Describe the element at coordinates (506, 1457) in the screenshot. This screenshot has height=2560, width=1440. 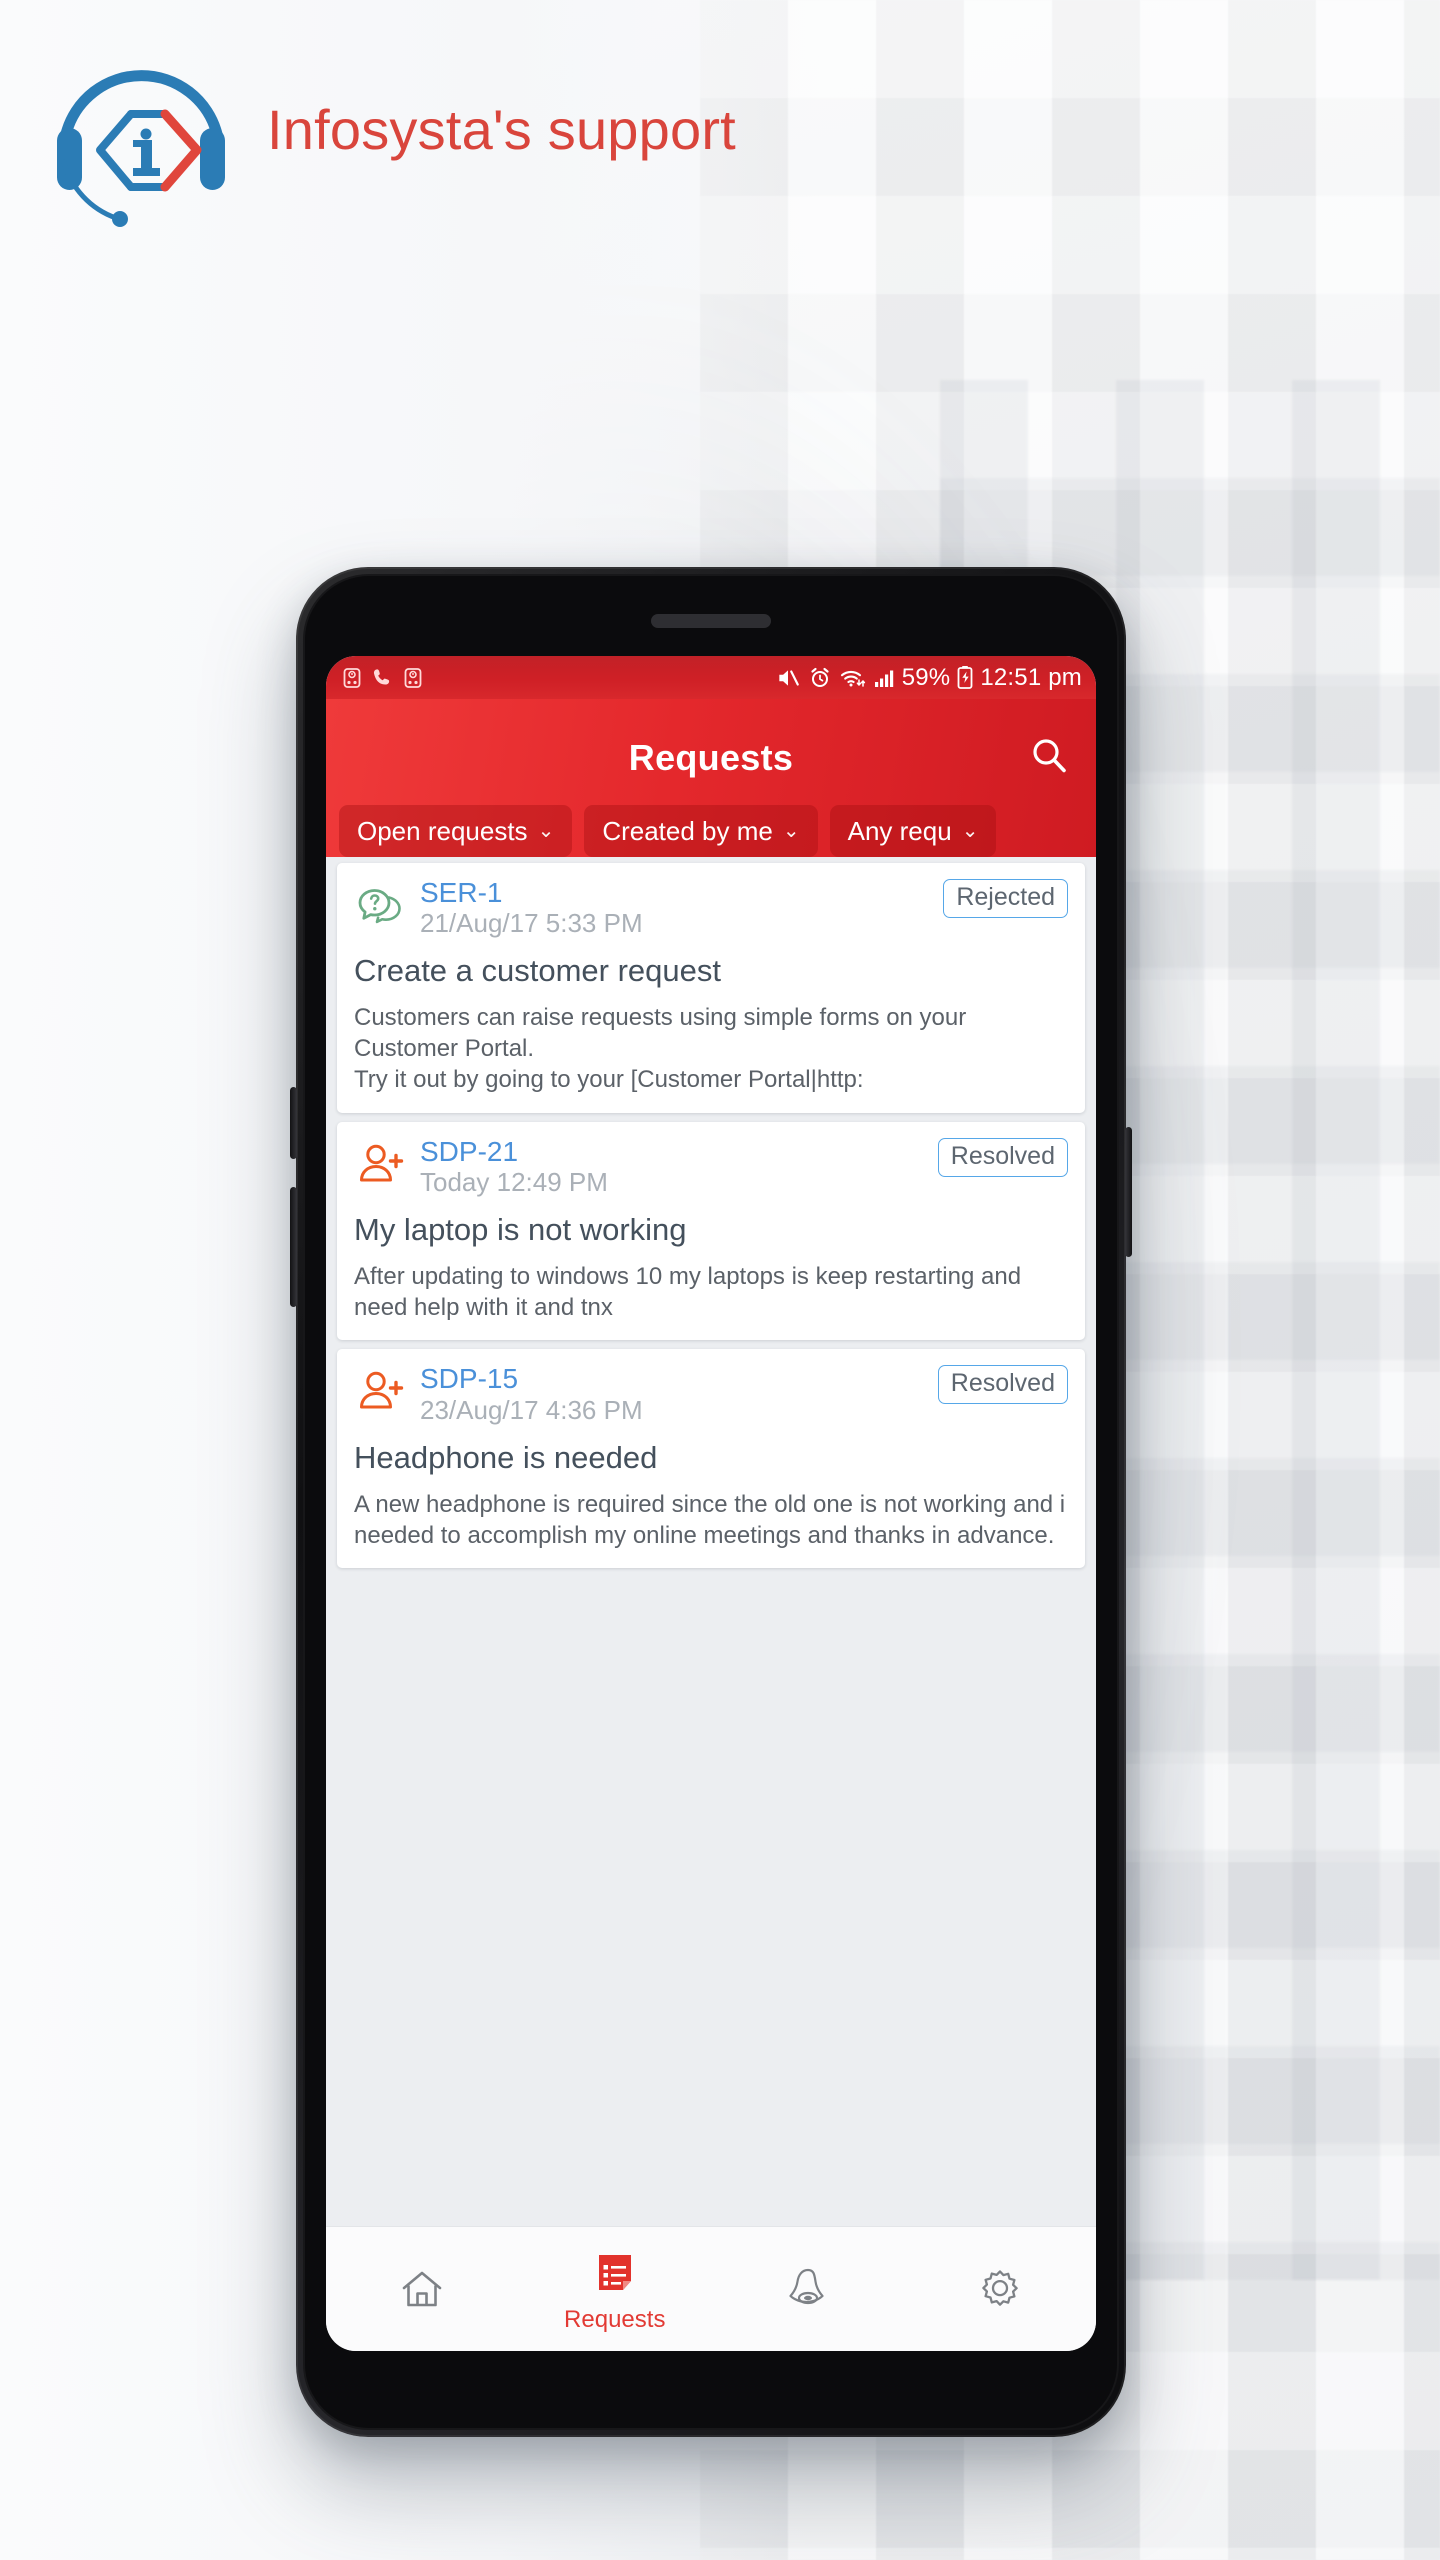
I see `request-title: Headphone is needed` at that location.